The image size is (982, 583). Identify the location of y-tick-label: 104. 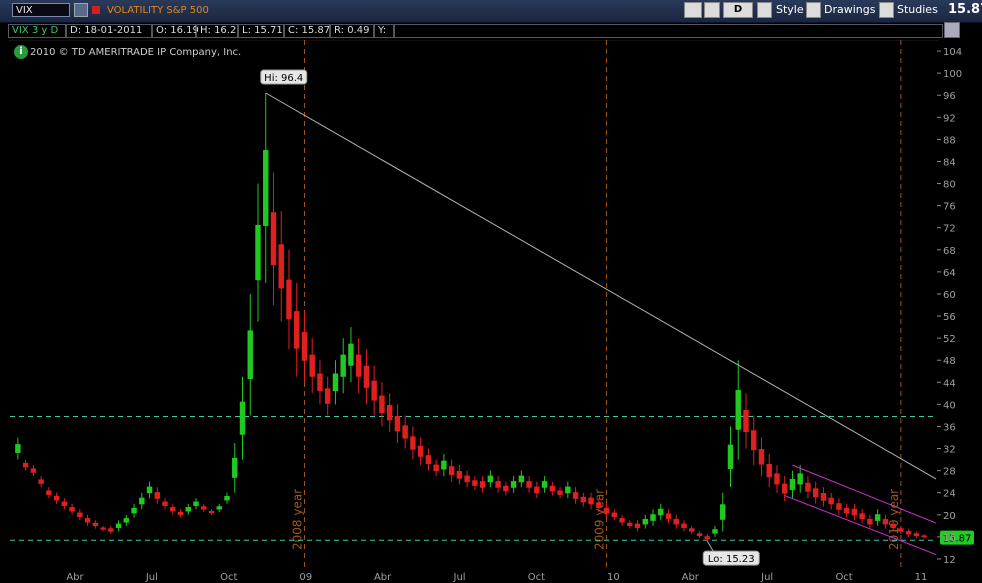
(952, 52).